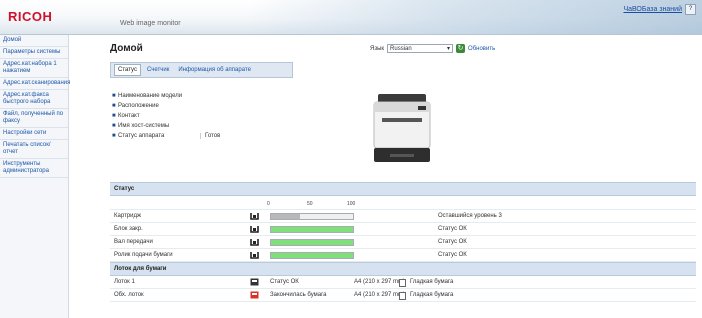  What do you see at coordinates (34, 134) in the screenshot?
I see `sidebar-item-network-settings: Настройки сети` at bounding box center [34, 134].